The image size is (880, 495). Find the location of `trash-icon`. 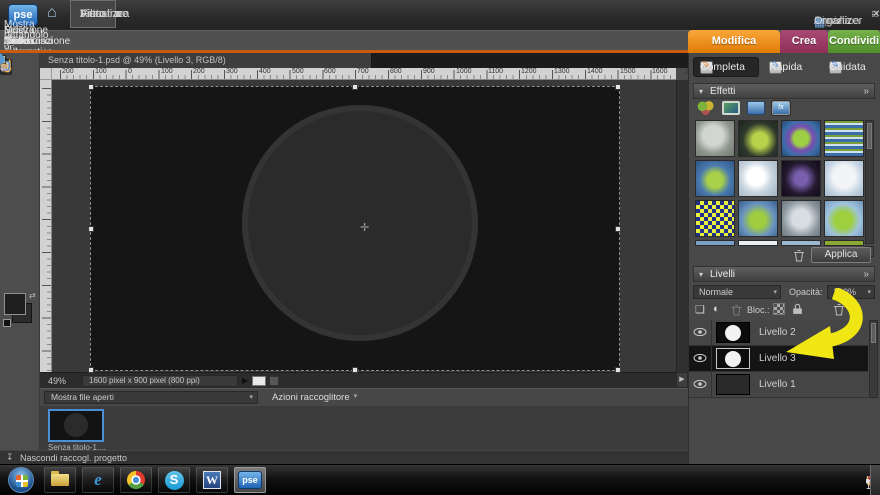

trash-icon is located at coordinates (799, 255).